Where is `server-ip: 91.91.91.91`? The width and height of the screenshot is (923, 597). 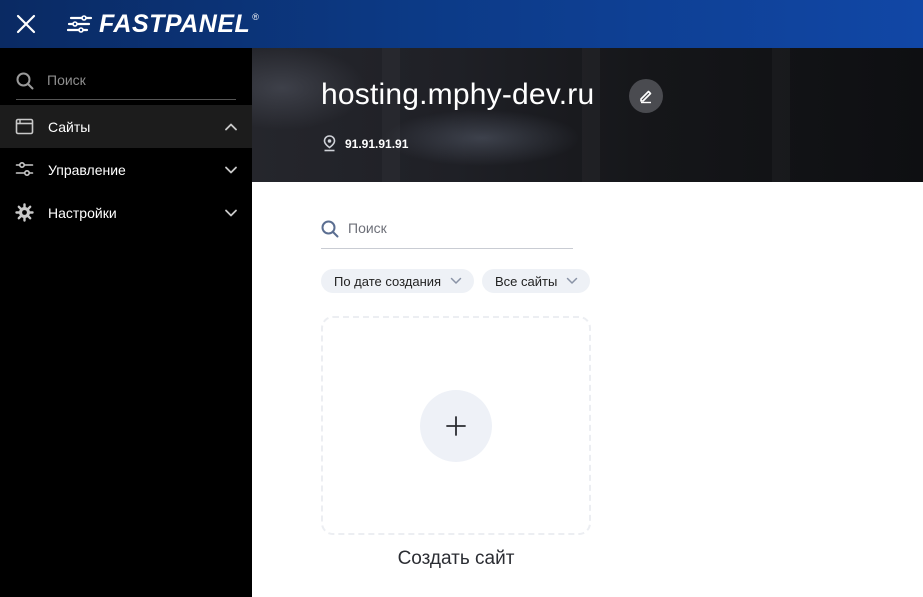
server-ip: 91.91.91.91 is located at coordinates (365, 143).